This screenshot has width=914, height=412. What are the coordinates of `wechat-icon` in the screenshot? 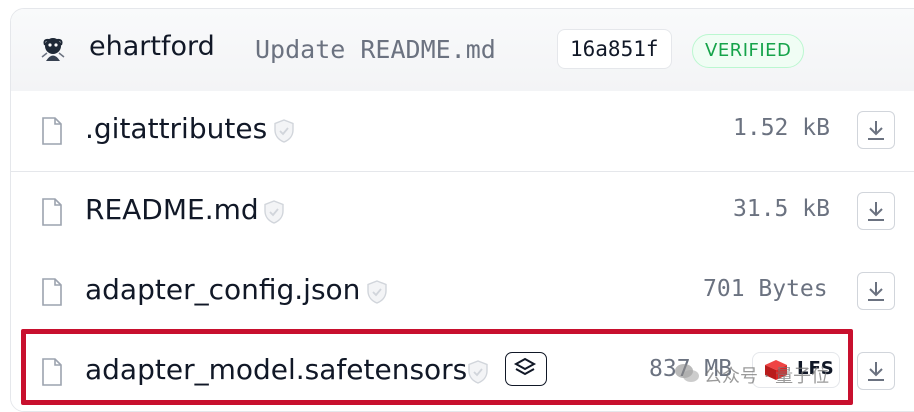 It's located at (687, 373).